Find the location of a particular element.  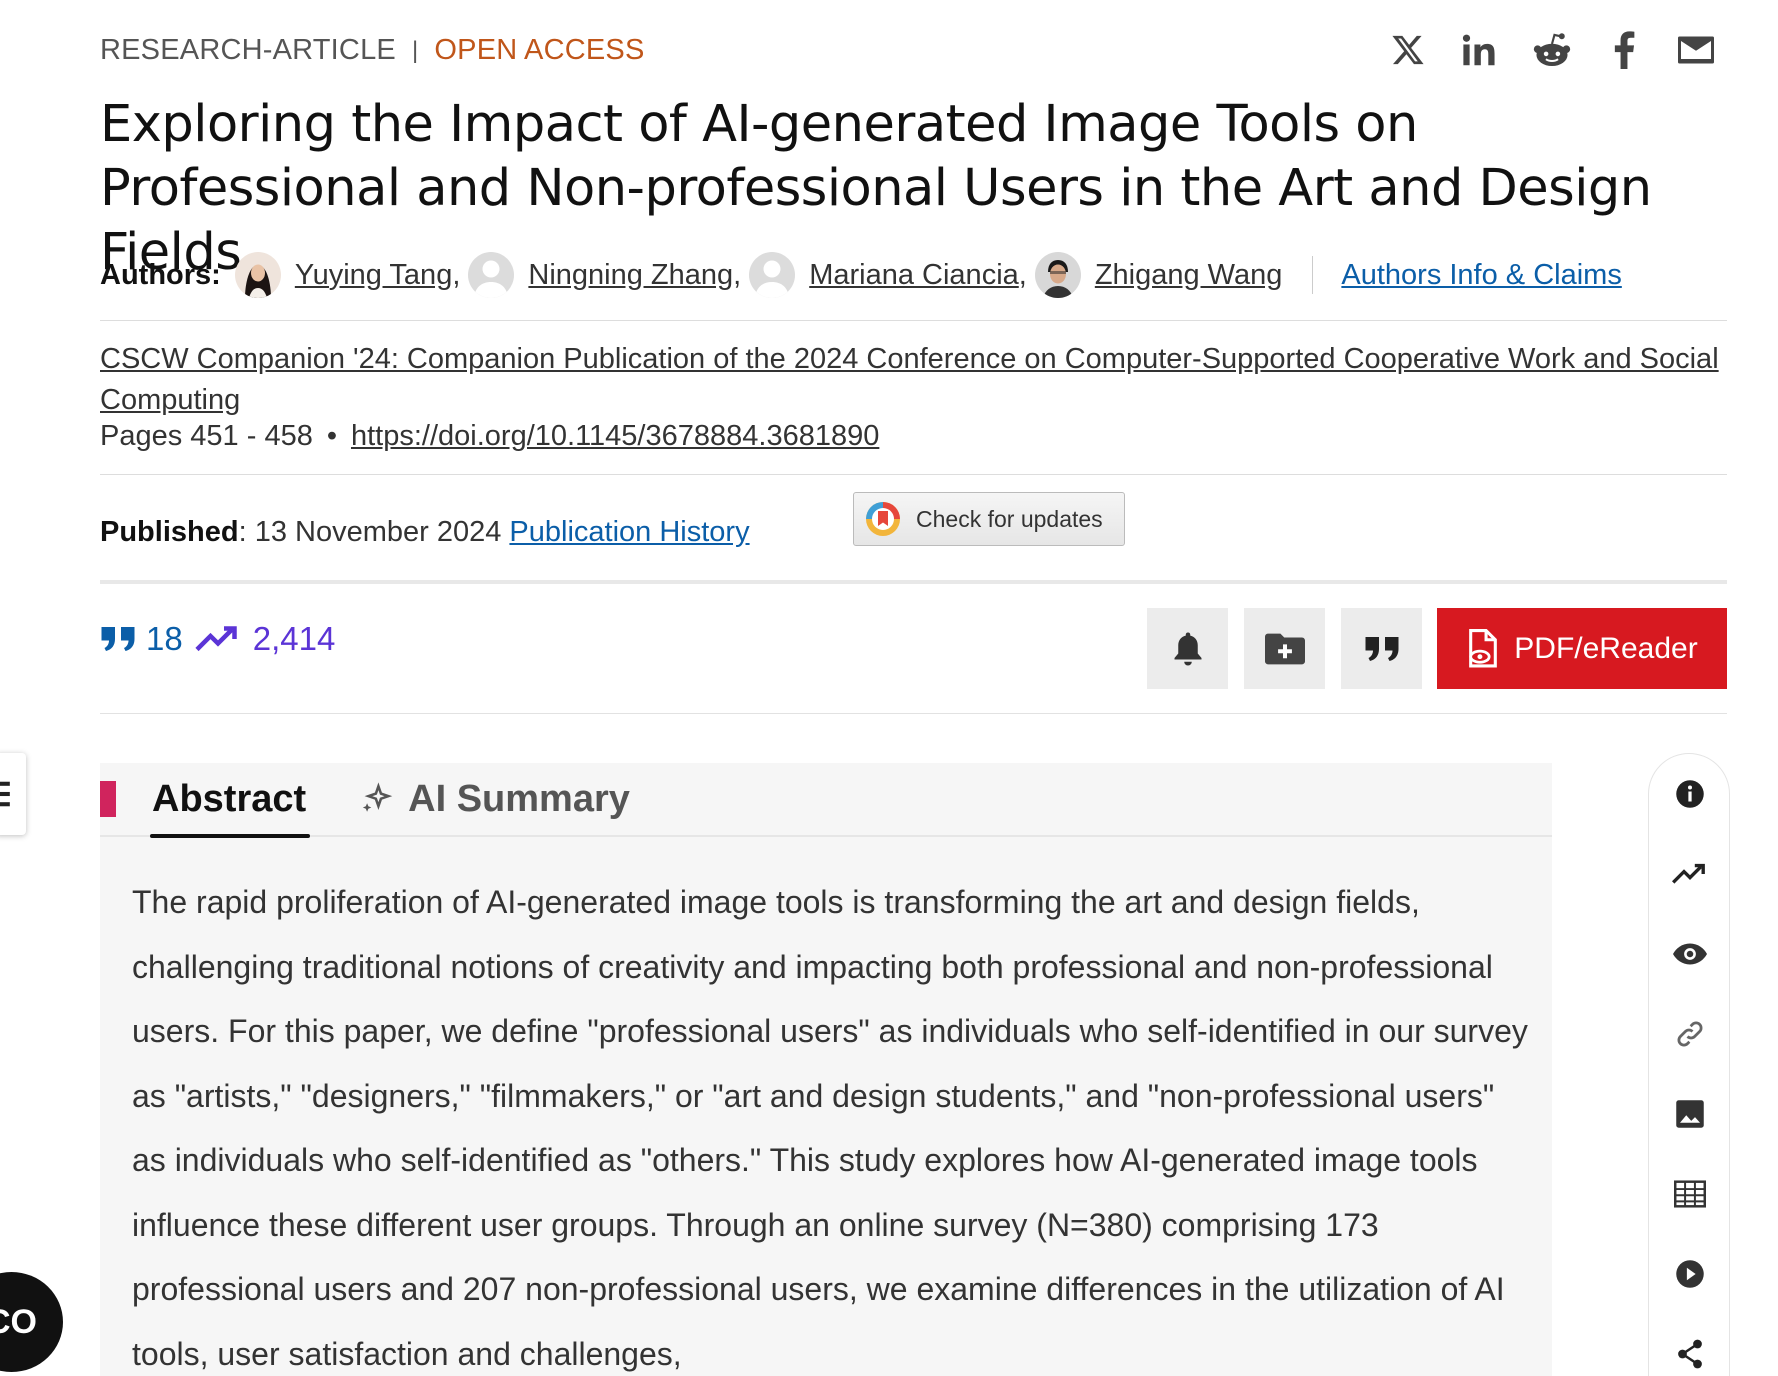

bell-icon is located at coordinates (1187, 648).